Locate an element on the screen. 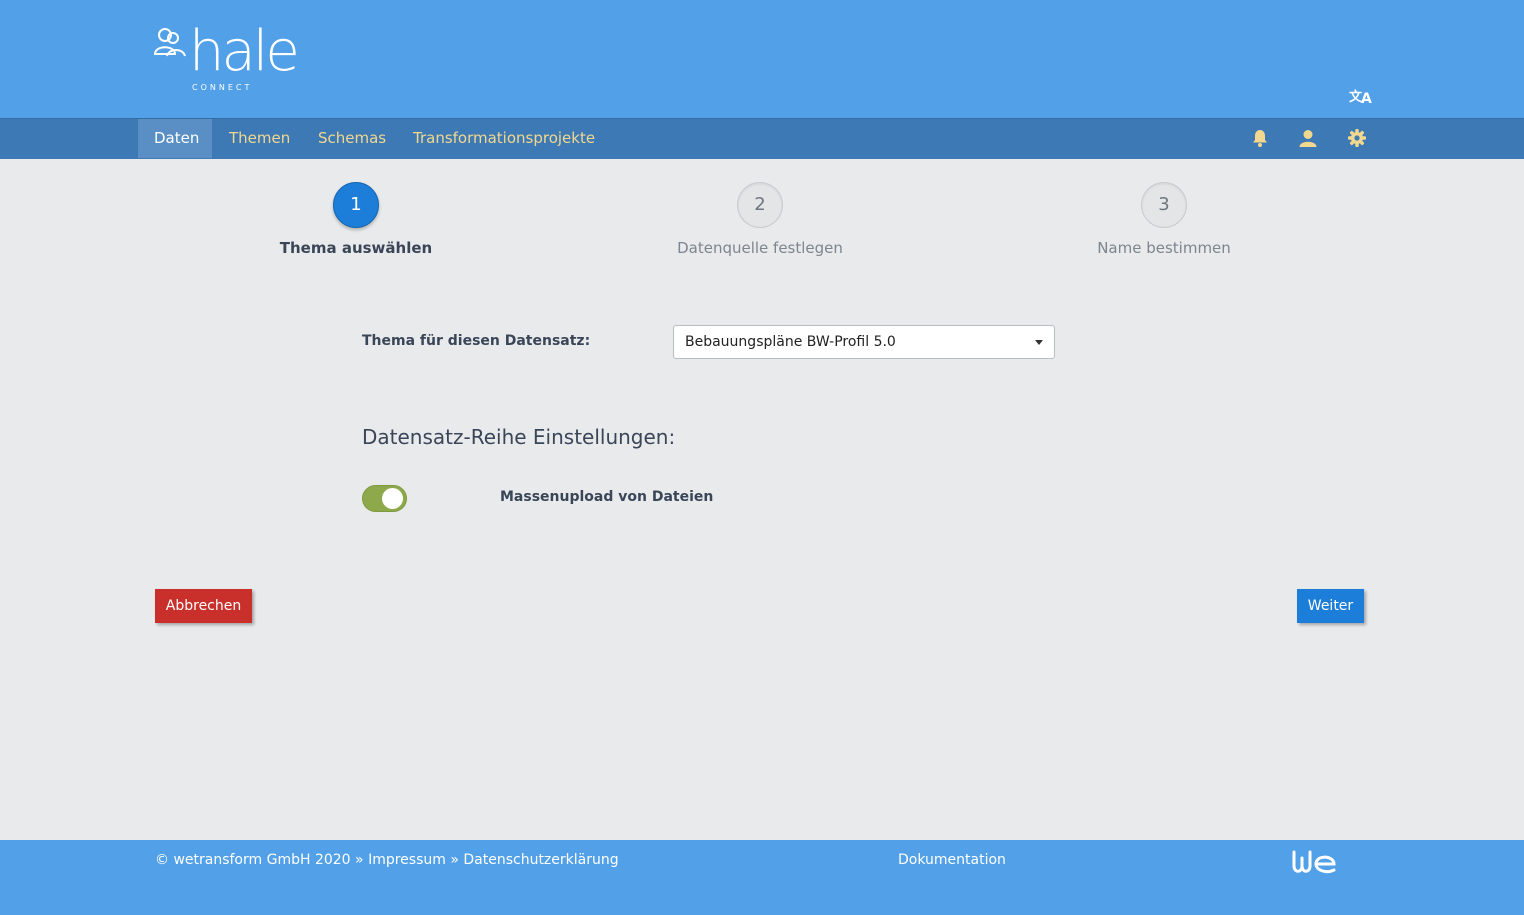 This screenshot has width=1524, height=915. theme-select: Bebauungspläne BW-Profil 5.0 is located at coordinates (864, 342).